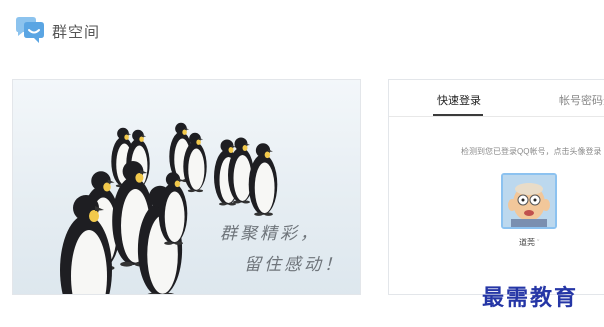  I want to click on avatar-name-text: 道莞, so click(527, 242).